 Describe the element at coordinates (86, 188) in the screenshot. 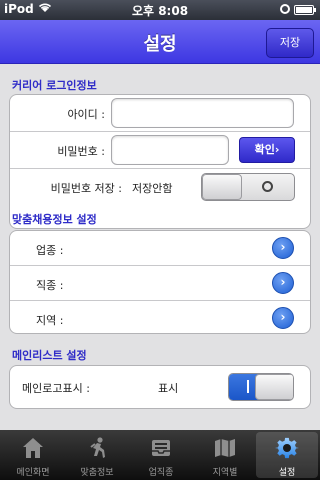

I see `save-password-label: 비밀번호 저장 :` at that location.